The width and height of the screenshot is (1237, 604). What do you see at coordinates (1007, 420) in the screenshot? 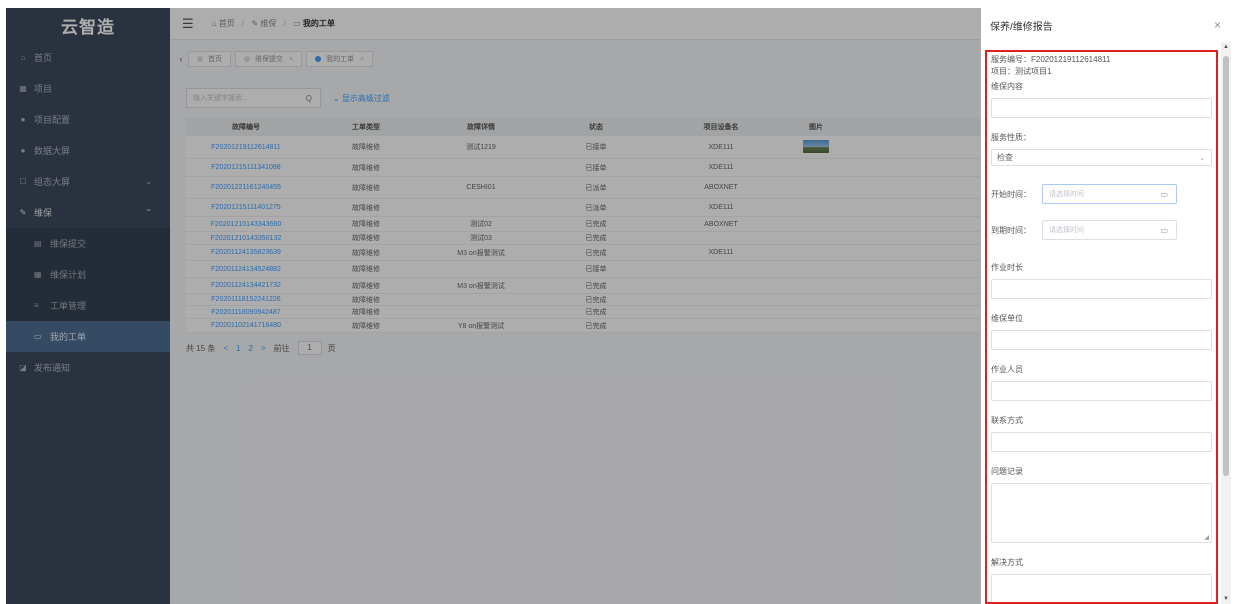
I see `contact-label: 联系方式` at bounding box center [1007, 420].